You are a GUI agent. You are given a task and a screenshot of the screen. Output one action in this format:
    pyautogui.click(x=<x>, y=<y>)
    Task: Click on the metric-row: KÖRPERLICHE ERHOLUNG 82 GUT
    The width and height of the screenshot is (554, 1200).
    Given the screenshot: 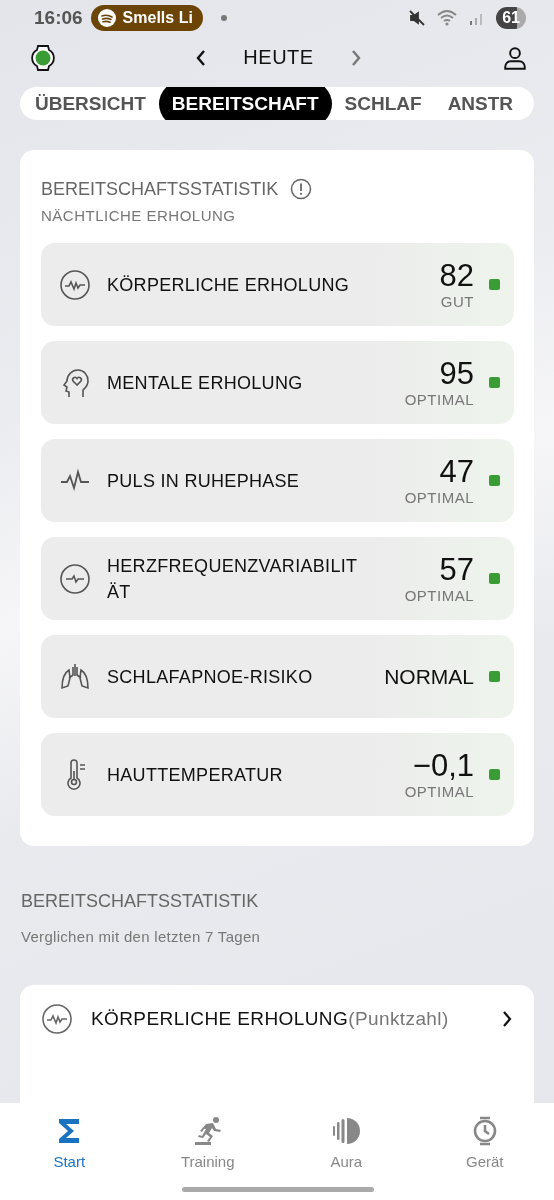 What is the action you would take?
    pyautogui.click(x=277, y=284)
    